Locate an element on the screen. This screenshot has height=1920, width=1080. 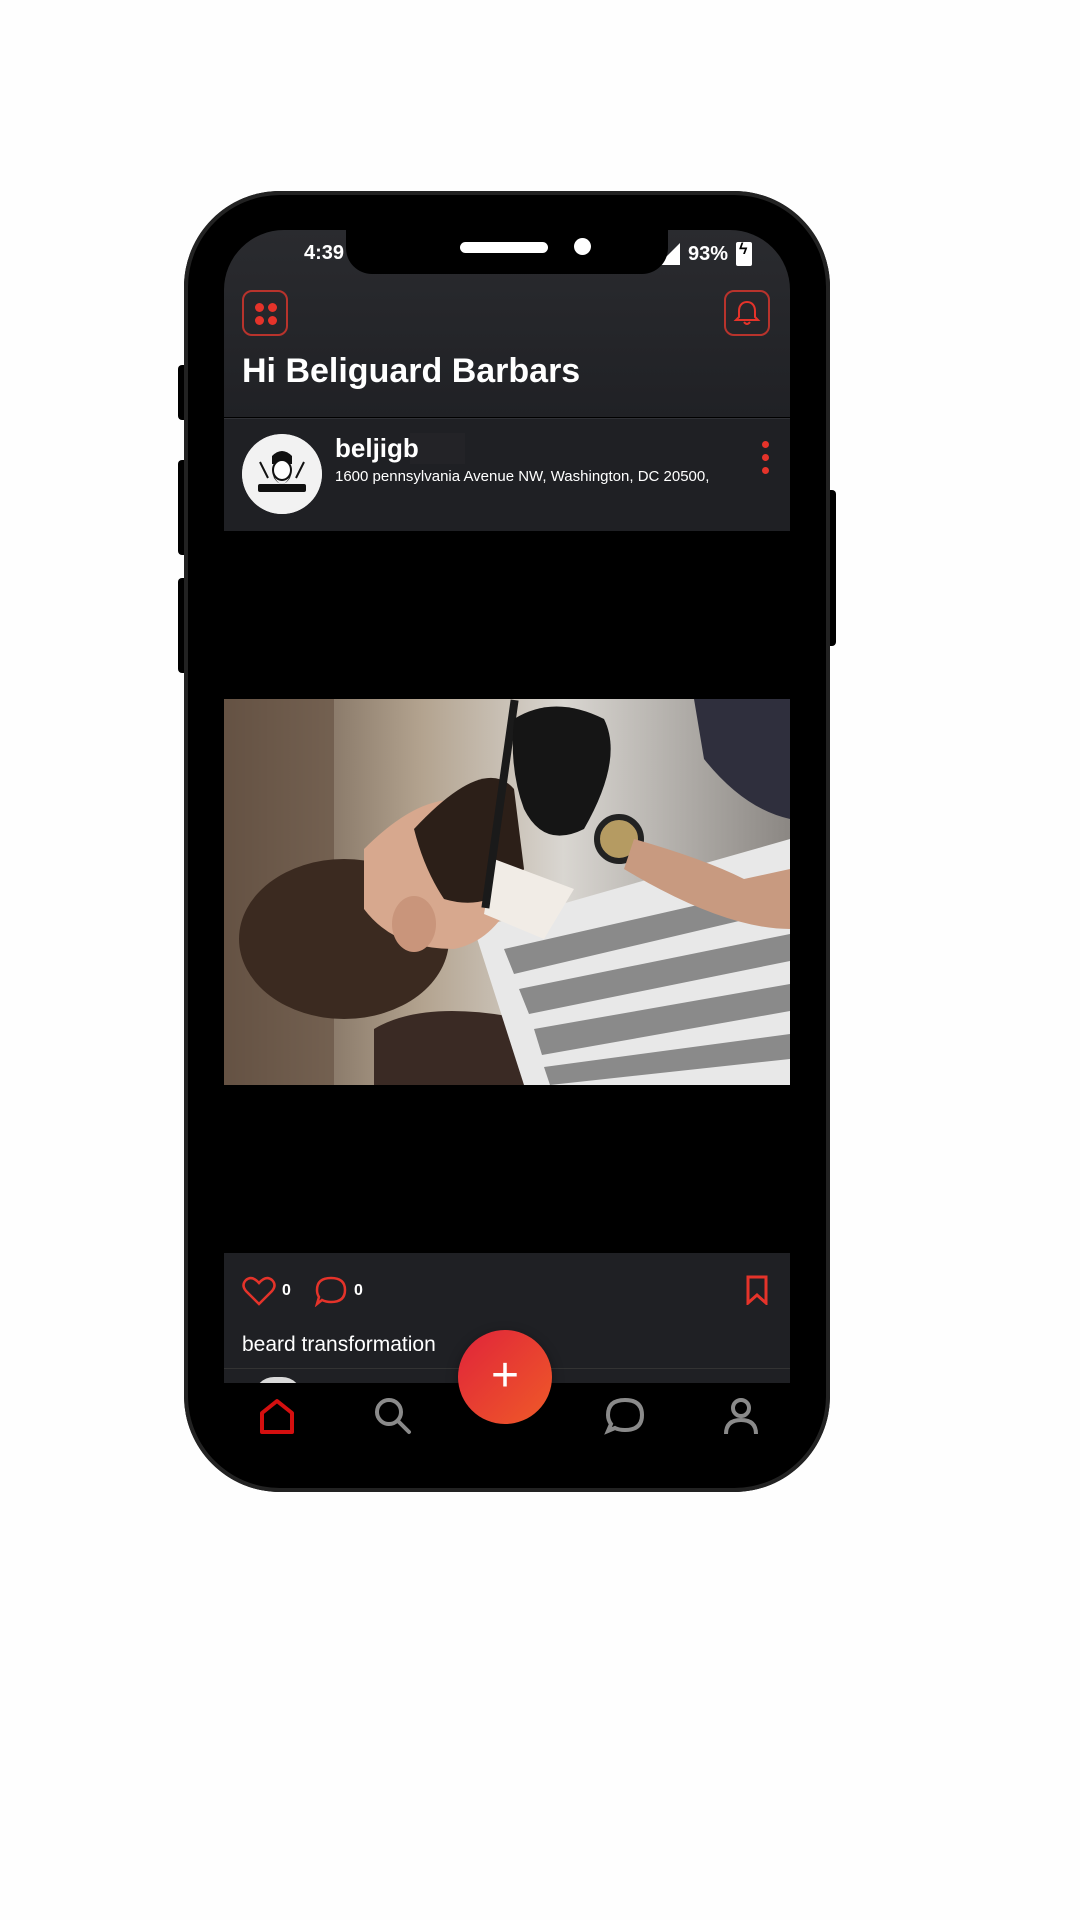
add-post-button: + is located at coordinates (505, 1377).